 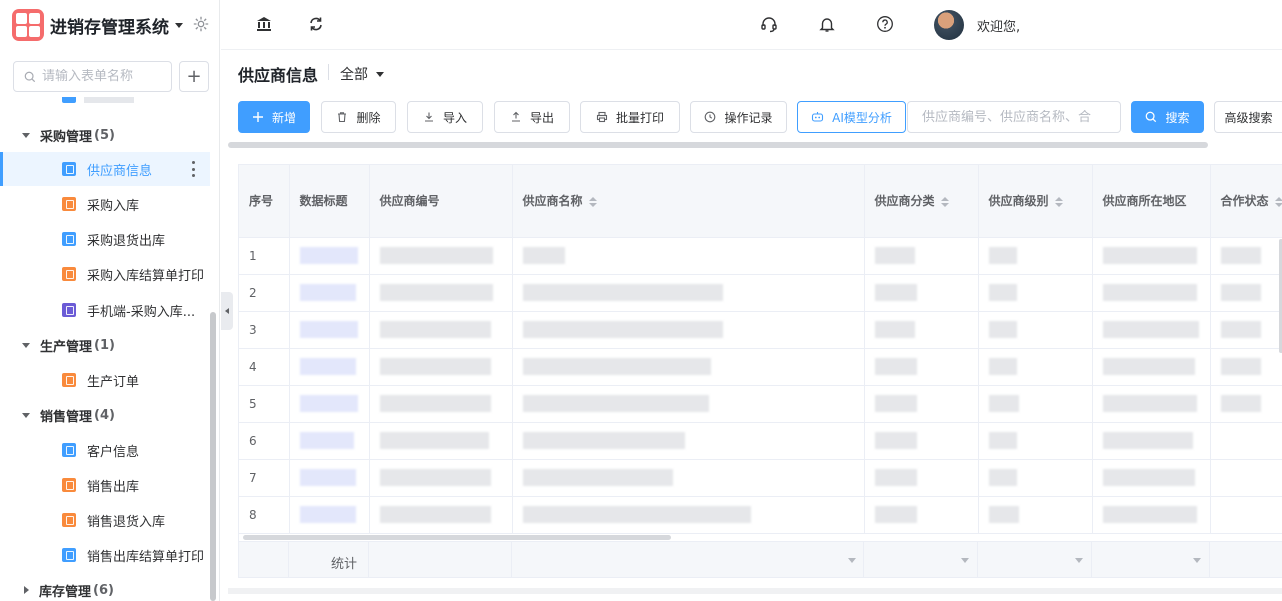 I want to click on sidebar-item-production-order: 生产订单, so click(x=105, y=380).